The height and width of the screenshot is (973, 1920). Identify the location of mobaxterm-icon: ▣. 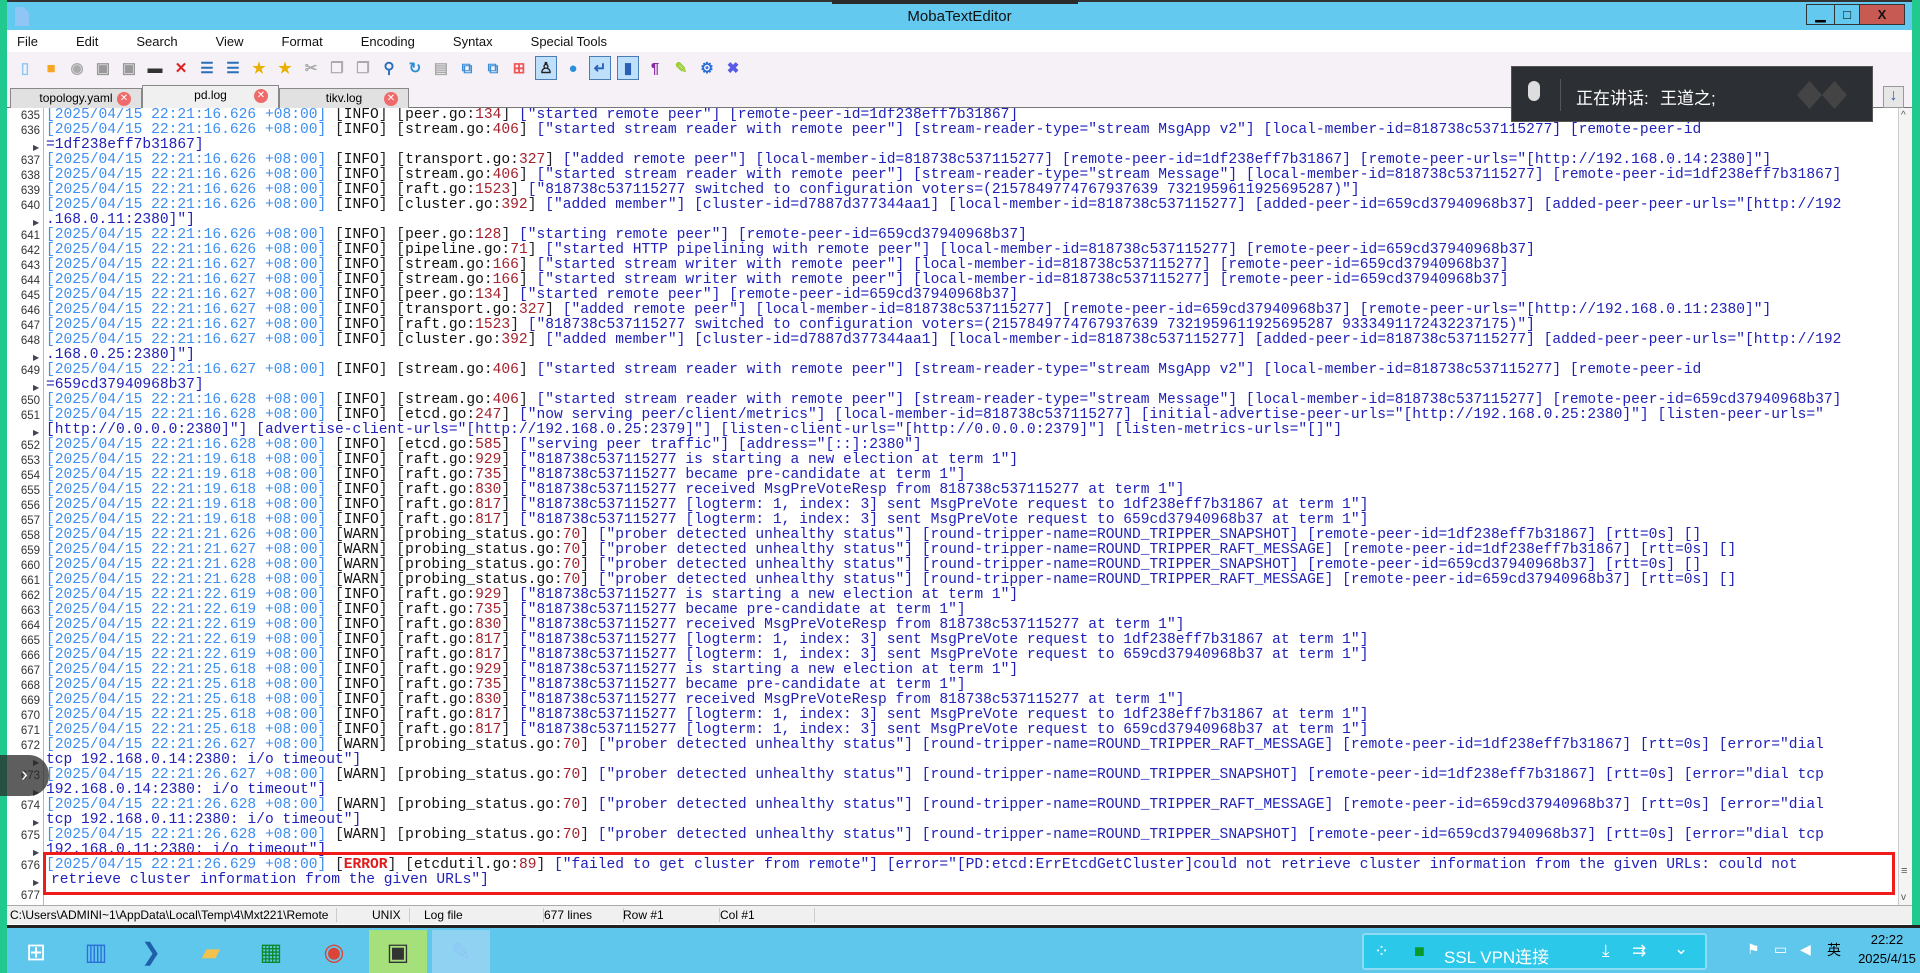
(398, 951).